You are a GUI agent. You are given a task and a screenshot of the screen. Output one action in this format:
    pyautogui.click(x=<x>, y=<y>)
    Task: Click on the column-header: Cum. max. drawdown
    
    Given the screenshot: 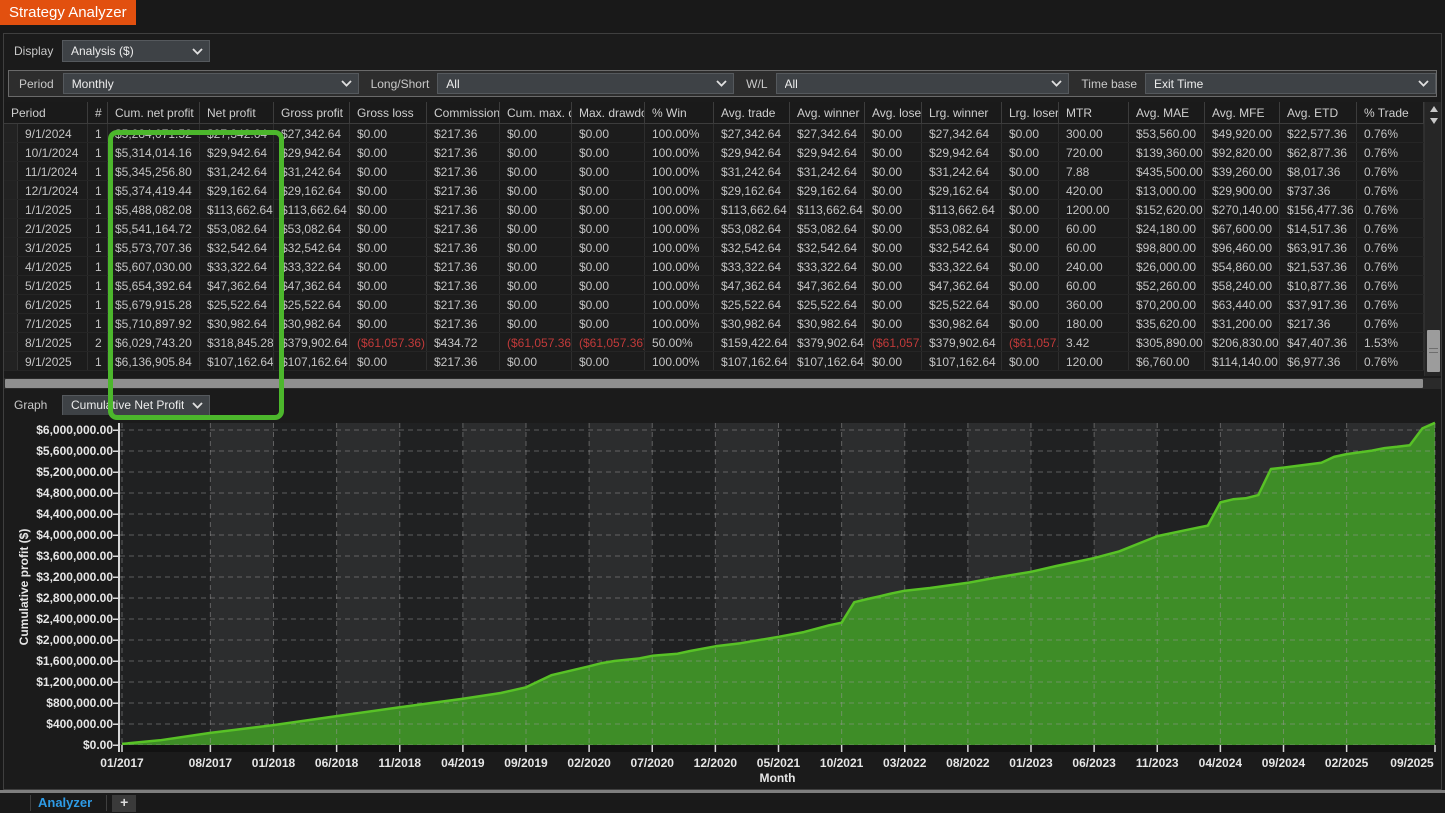 What is the action you would take?
    pyautogui.click(x=536, y=112)
    